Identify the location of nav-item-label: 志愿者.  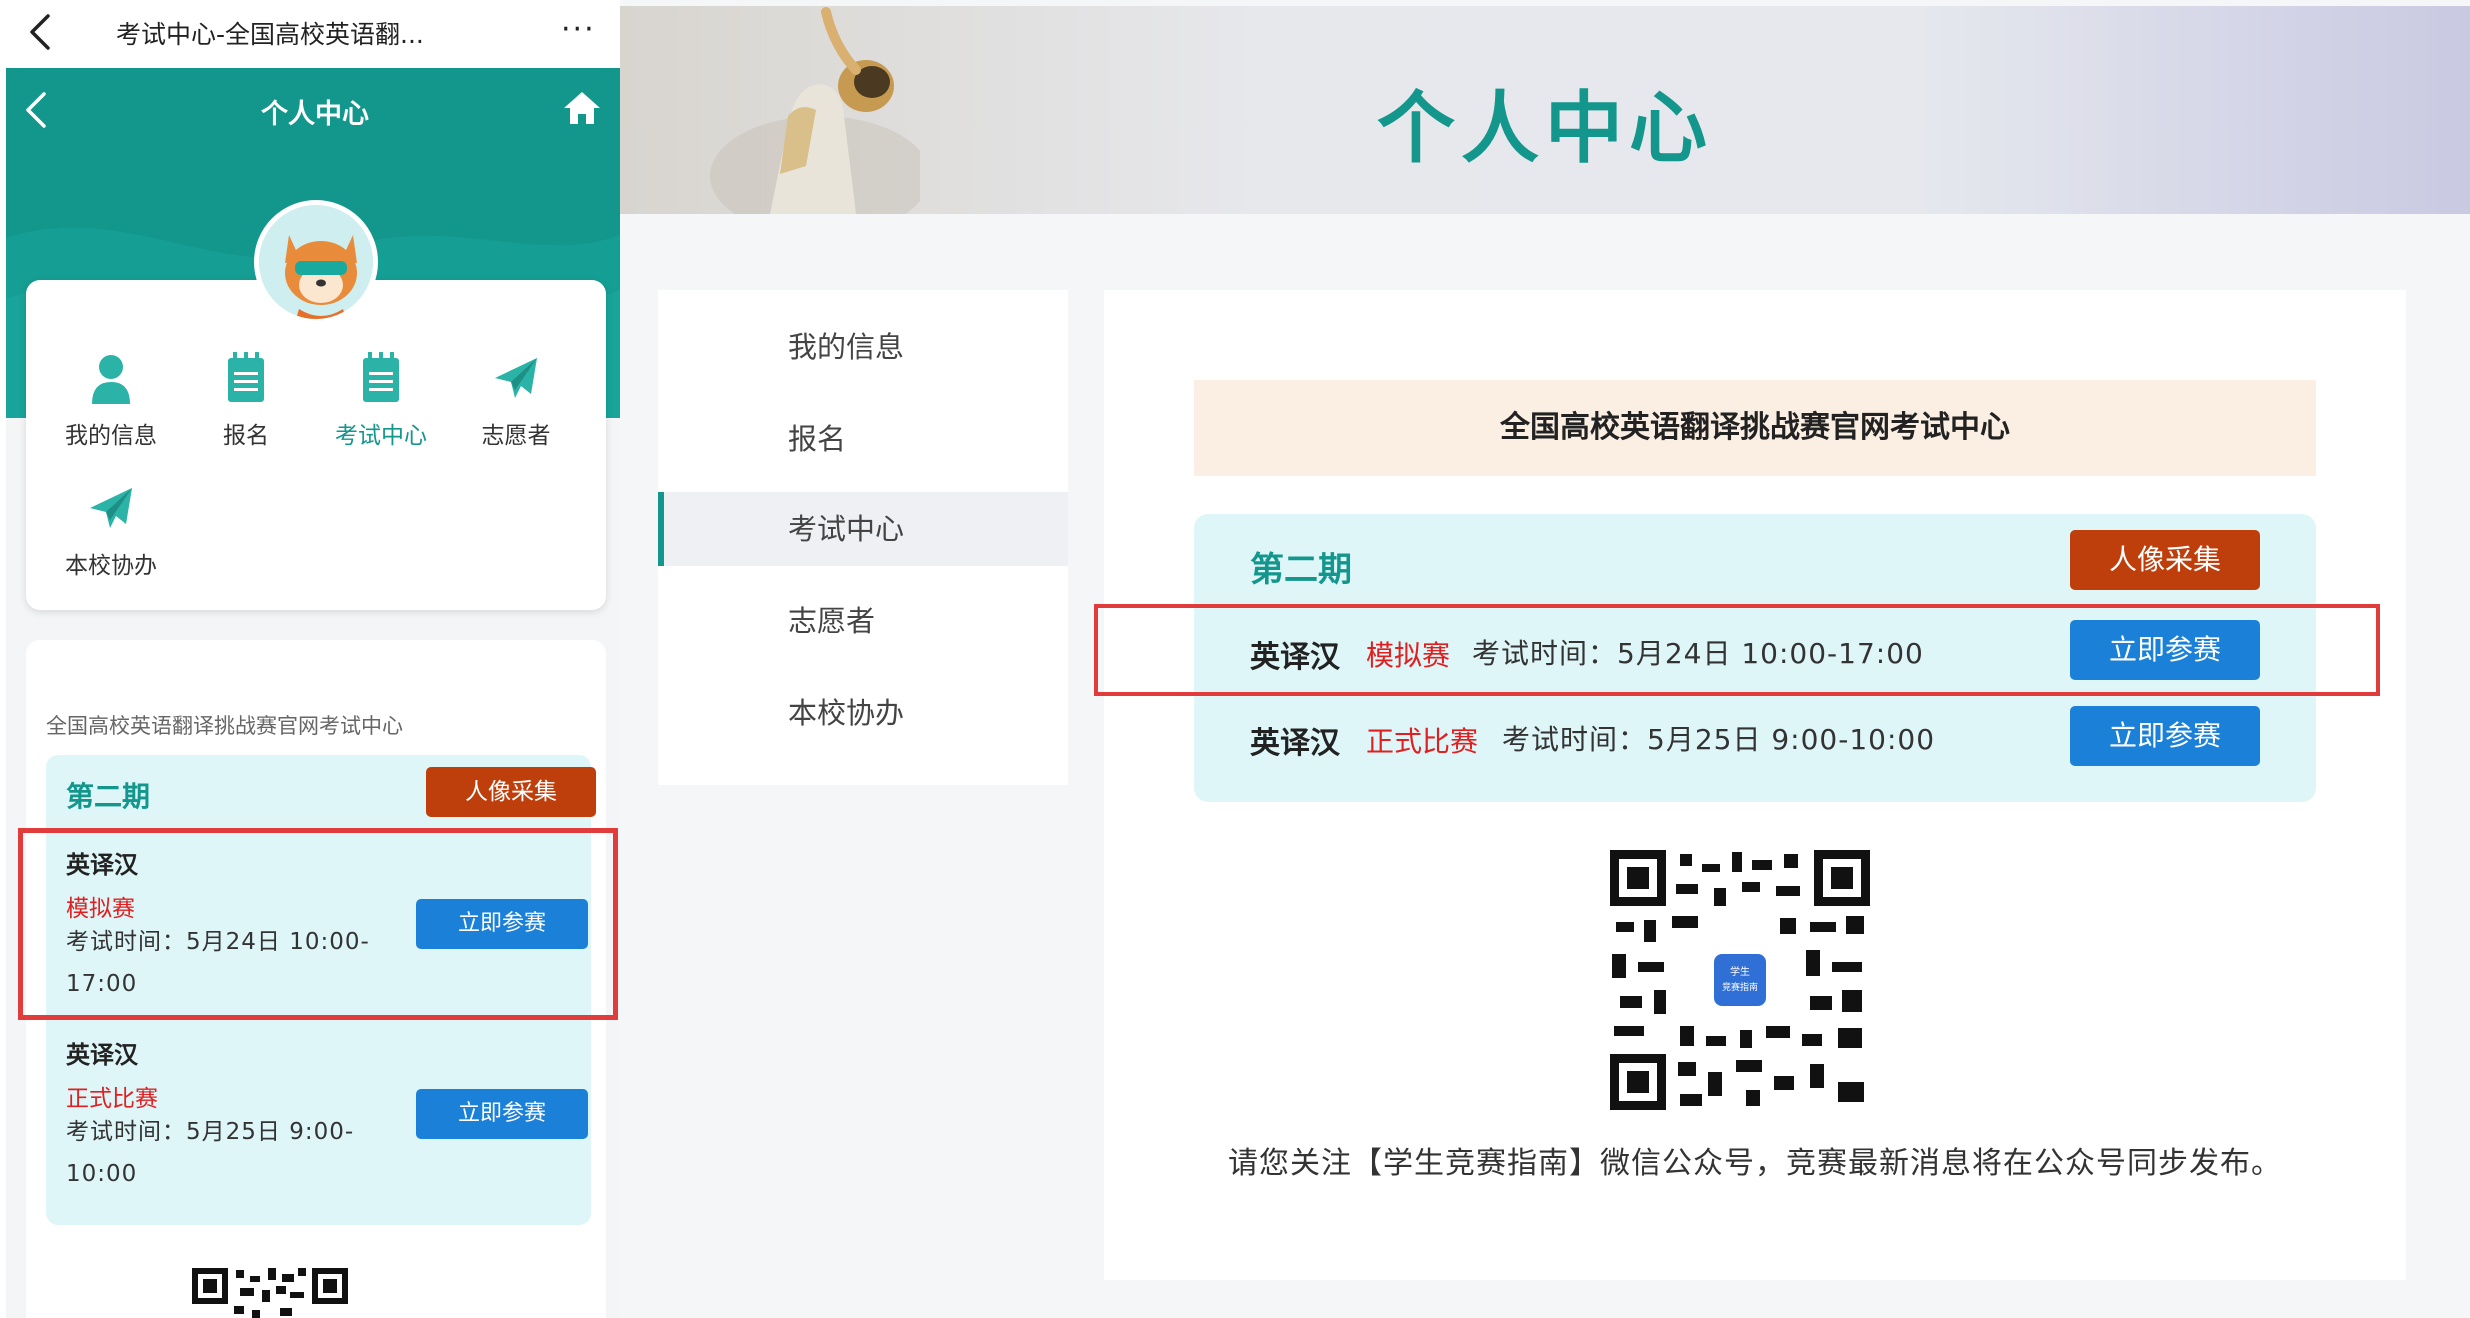
(516, 436).